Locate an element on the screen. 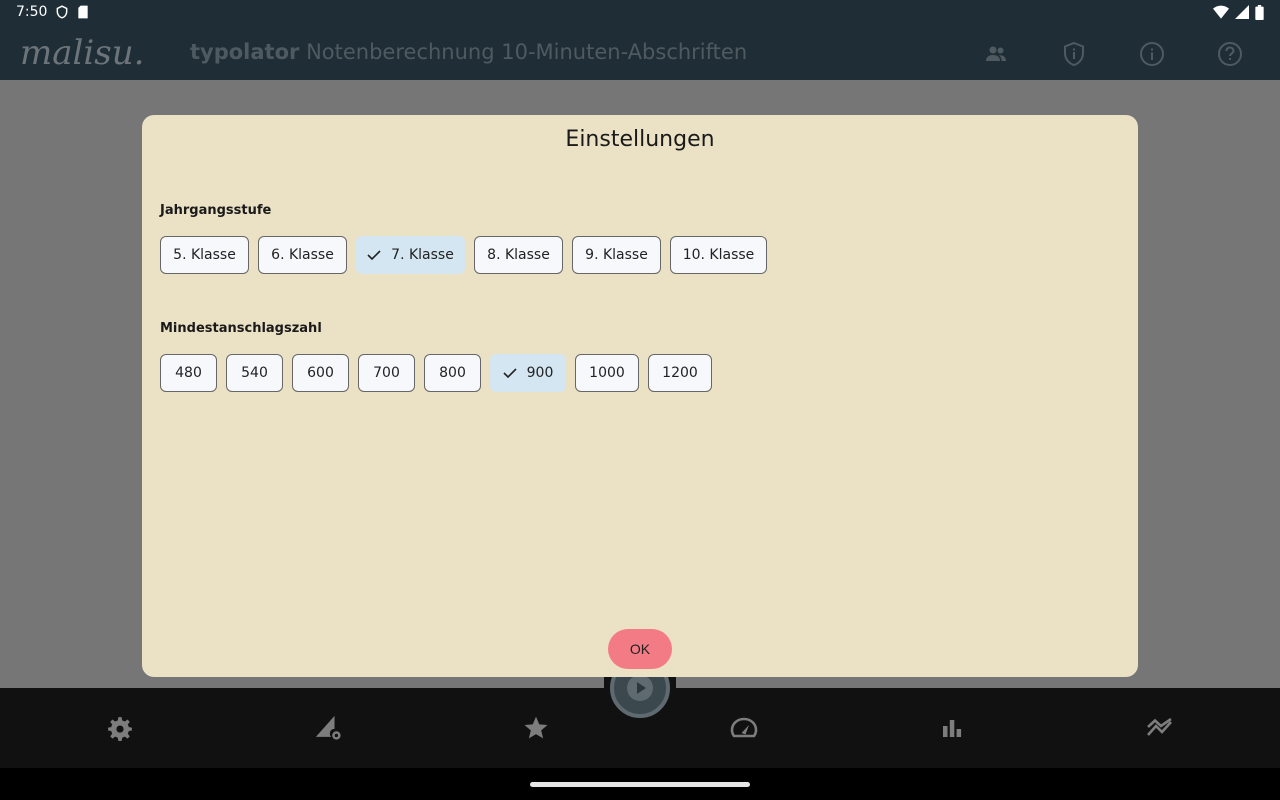 This screenshot has width=1280, height=800. malisu-logo: malisu. is located at coordinates (93, 53).